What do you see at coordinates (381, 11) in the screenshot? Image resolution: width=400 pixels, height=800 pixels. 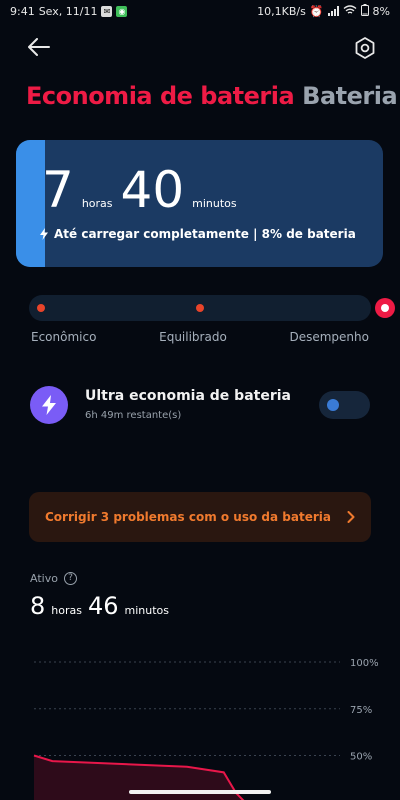 I see `battery-percent: 8%` at bounding box center [381, 11].